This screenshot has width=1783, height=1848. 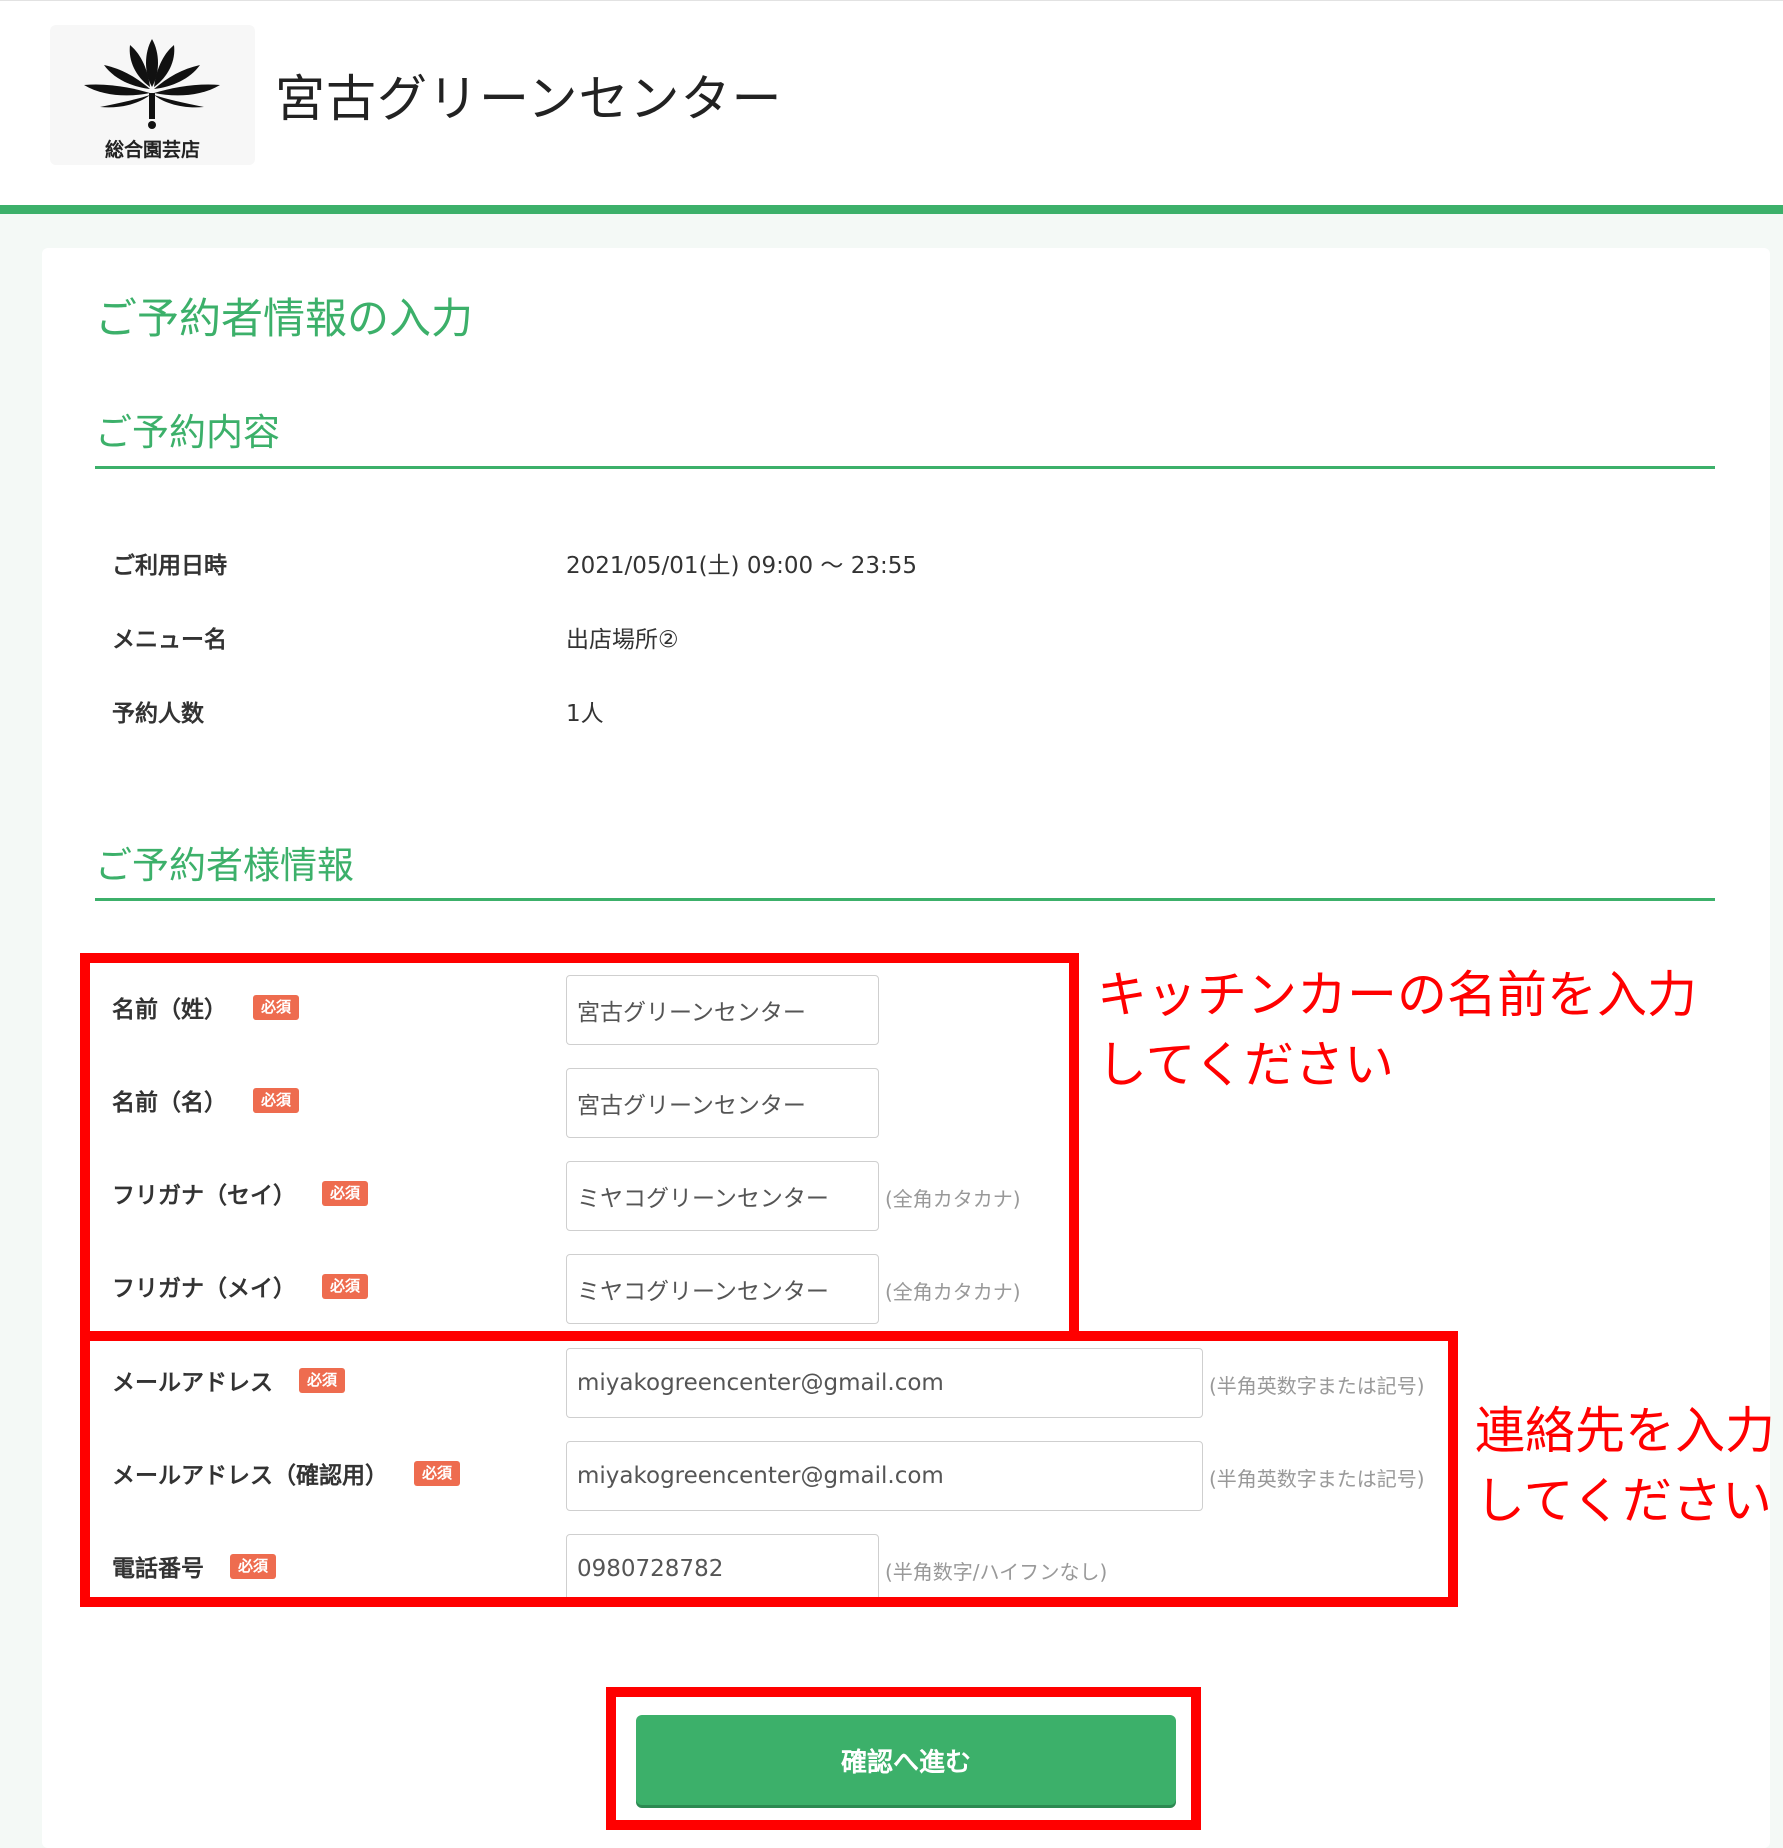 I want to click on confirm-button: 確認へ進む, so click(x=906, y=1760).